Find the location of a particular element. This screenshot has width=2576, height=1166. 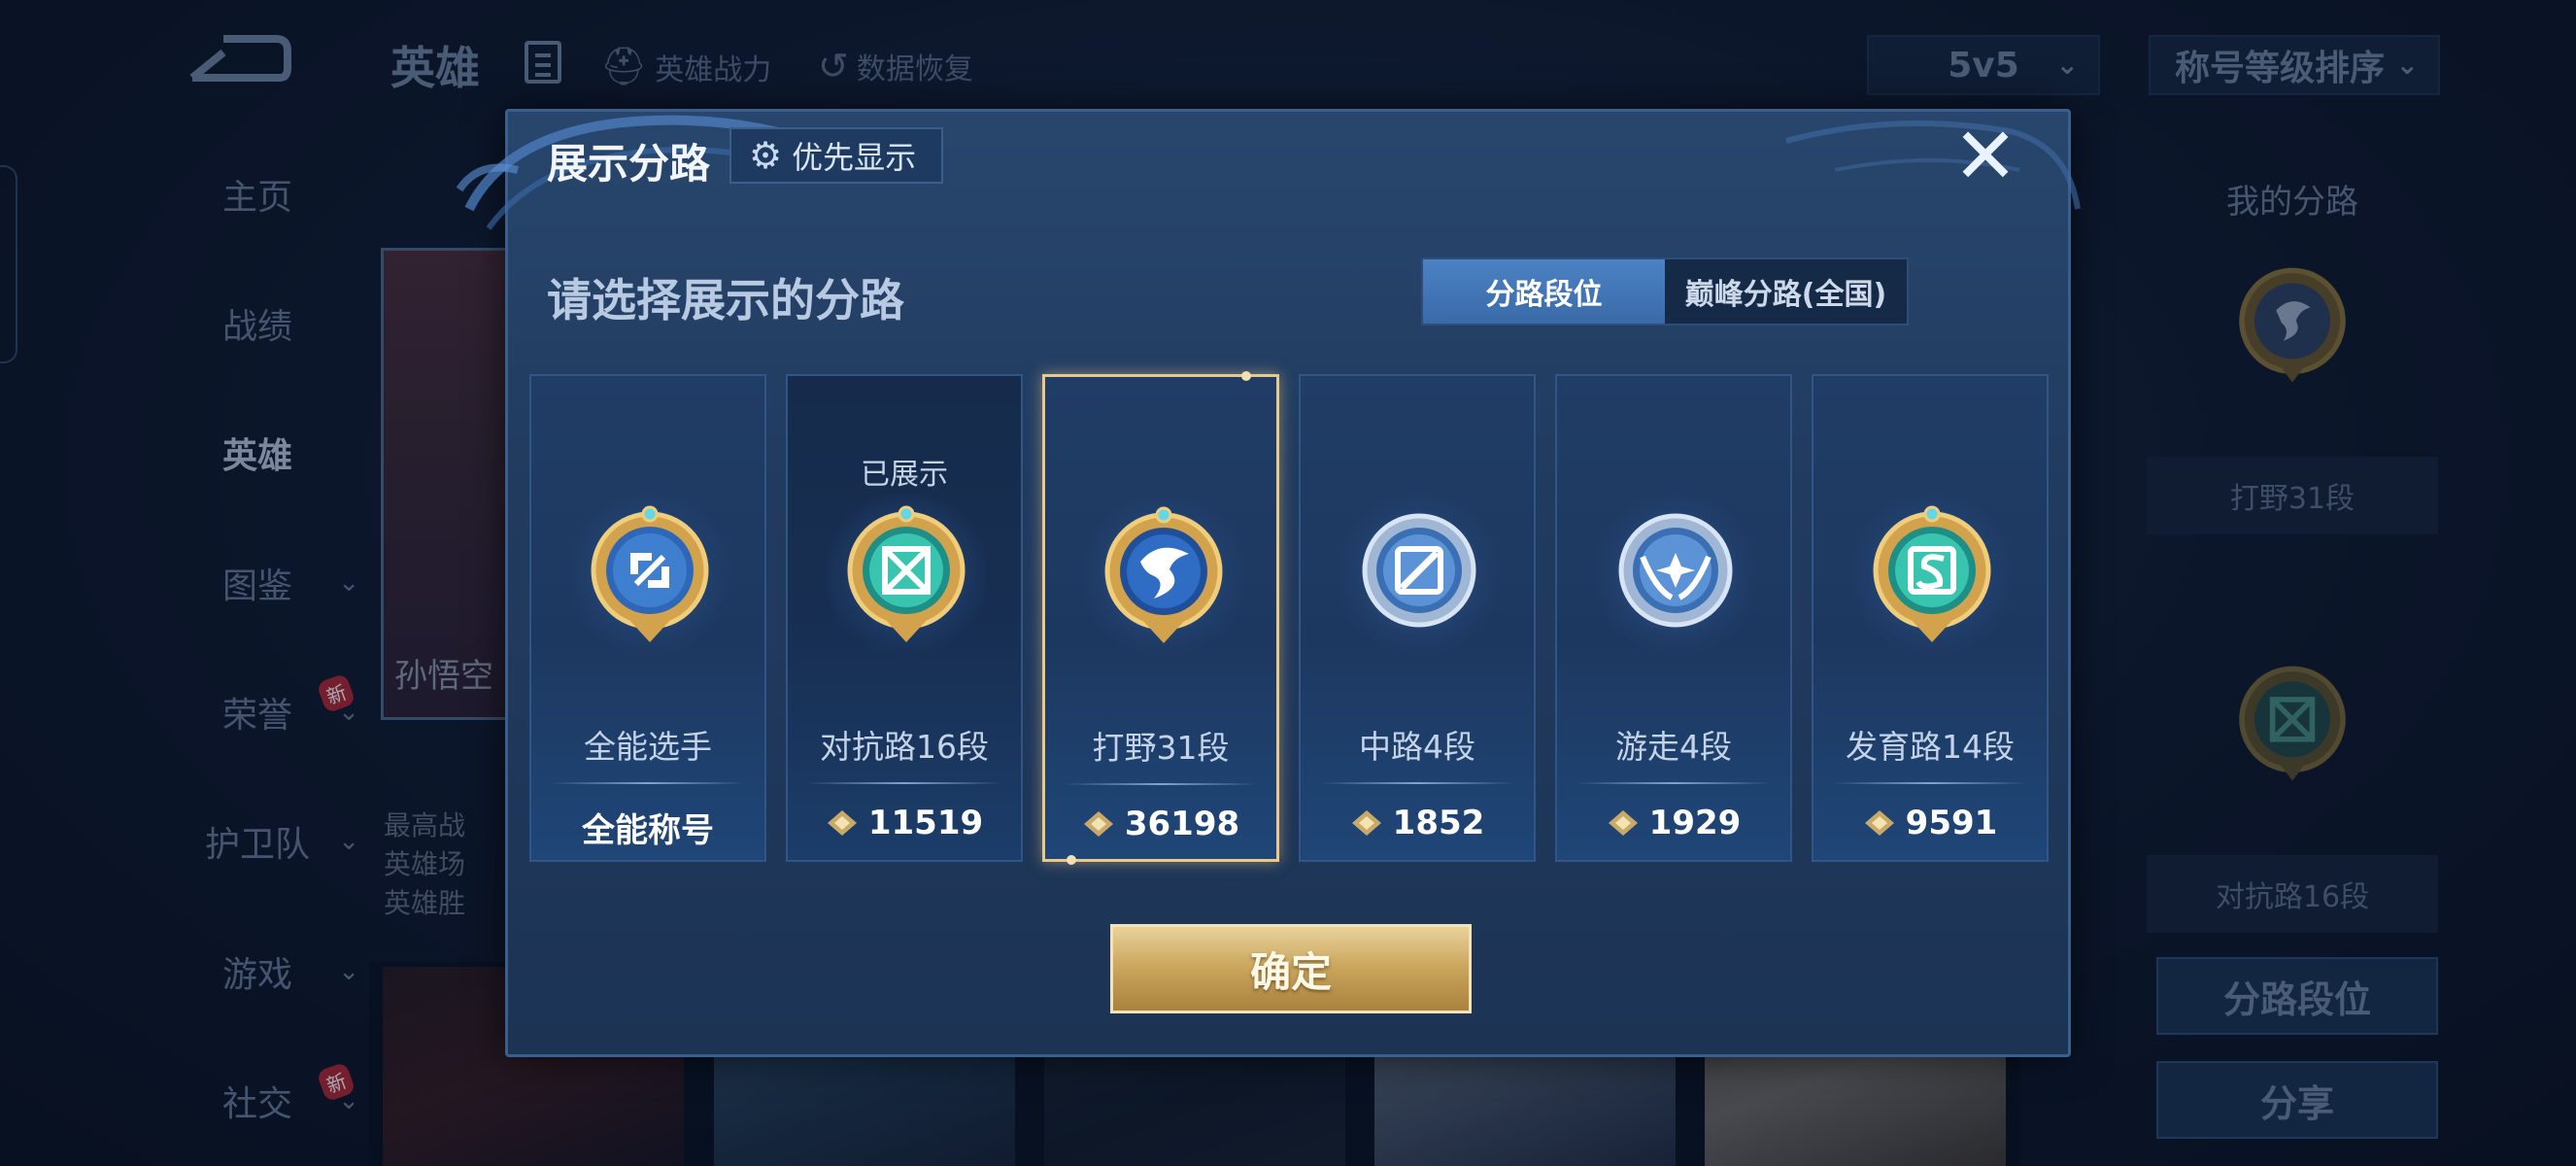

lane-card-name: 对抗路16段 is located at coordinates (904, 747).